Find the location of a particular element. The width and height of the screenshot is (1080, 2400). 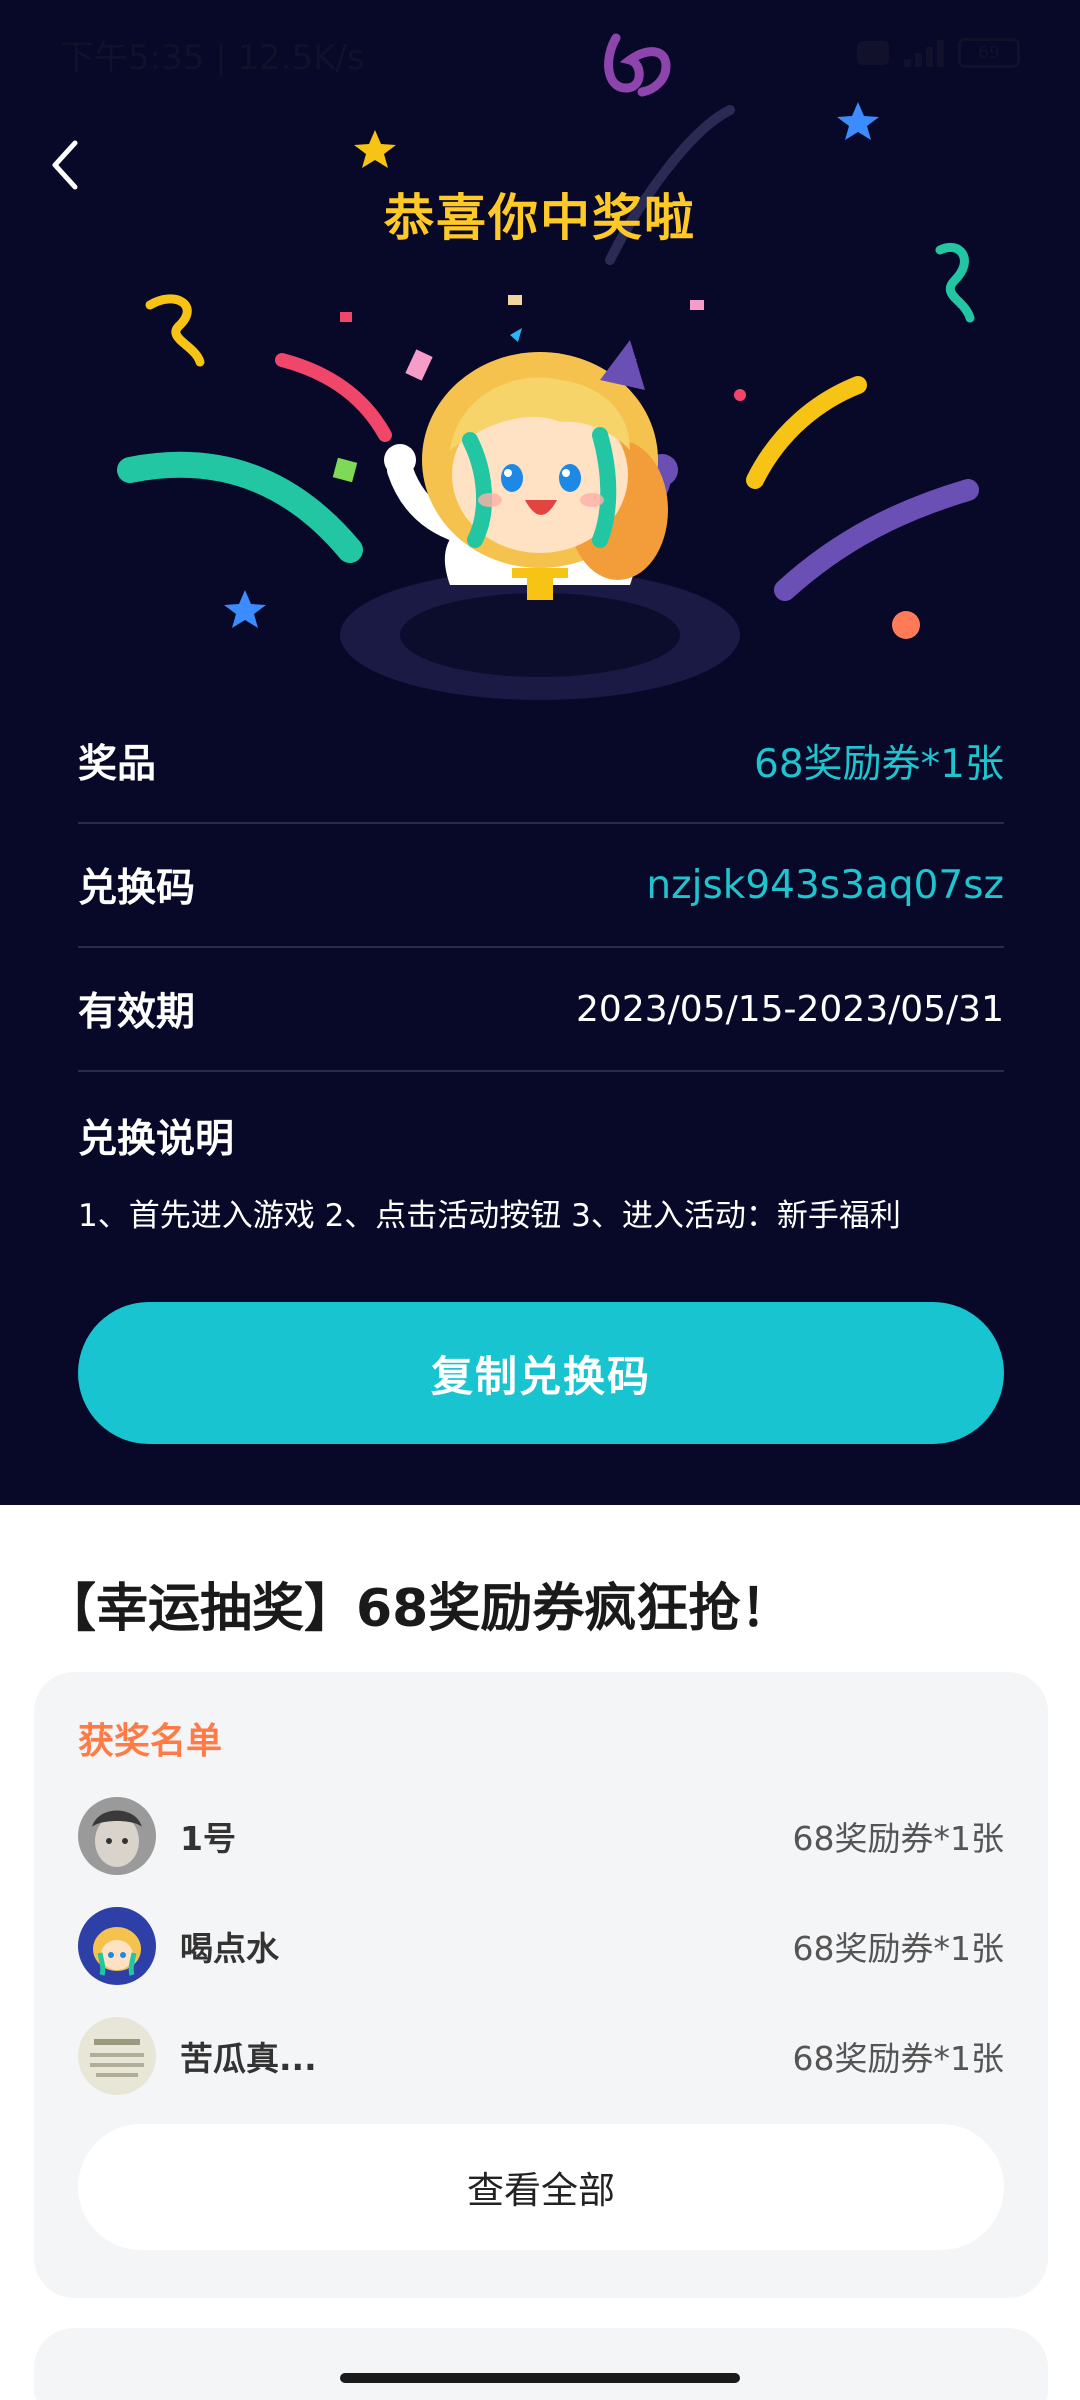

home-indicator is located at coordinates (540, 2378).